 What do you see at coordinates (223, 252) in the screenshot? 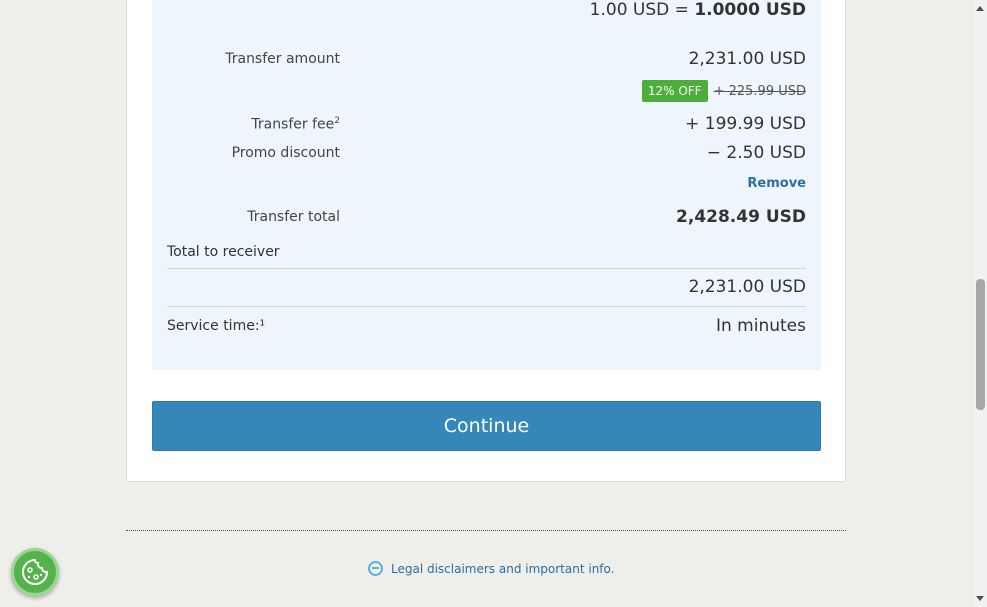
I see `total-to-receiver-label: Total to receiver` at bounding box center [223, 252].